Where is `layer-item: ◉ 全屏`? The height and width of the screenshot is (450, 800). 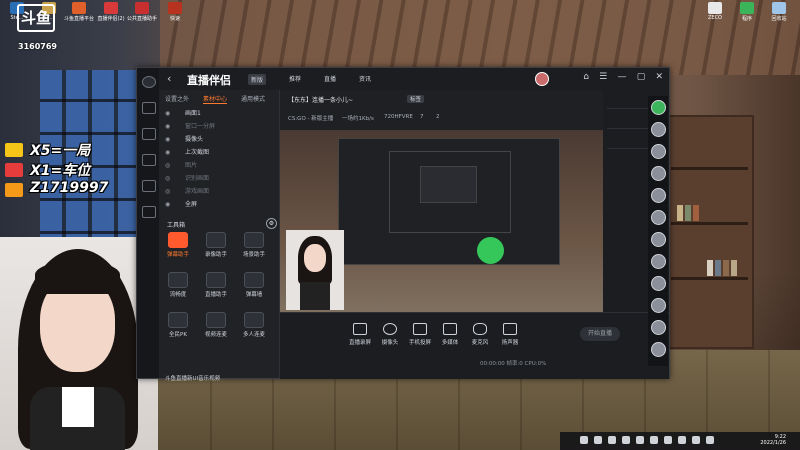
layer-item: ◉ 全屏 is located at coordinates (220, 204).